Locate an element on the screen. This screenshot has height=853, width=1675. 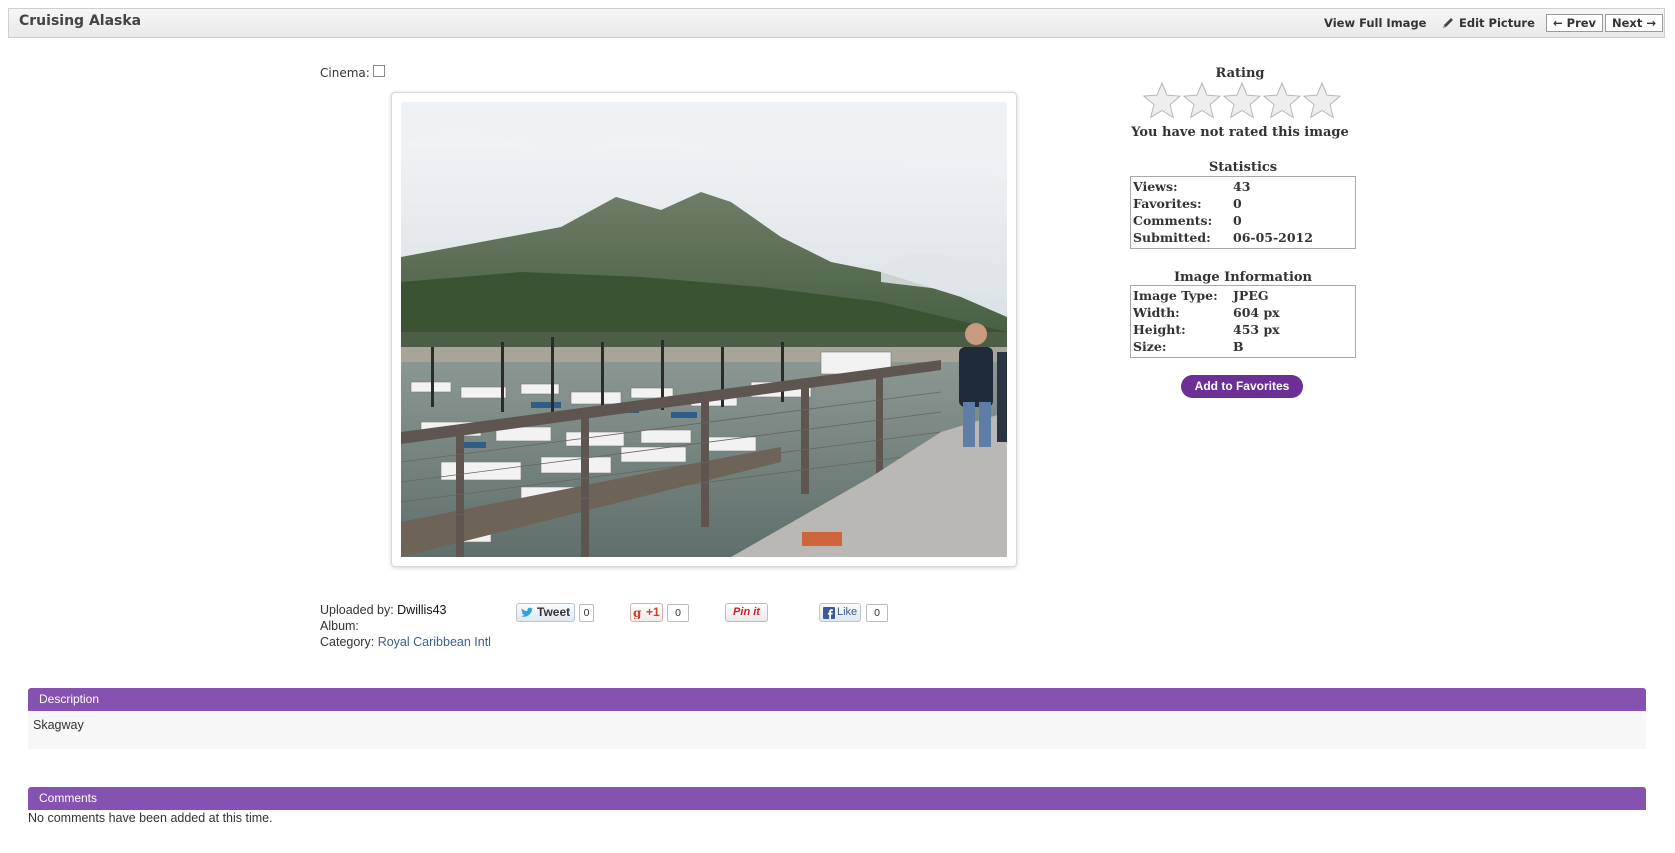
comments-header: Comments is located at coordinates (837, 798).